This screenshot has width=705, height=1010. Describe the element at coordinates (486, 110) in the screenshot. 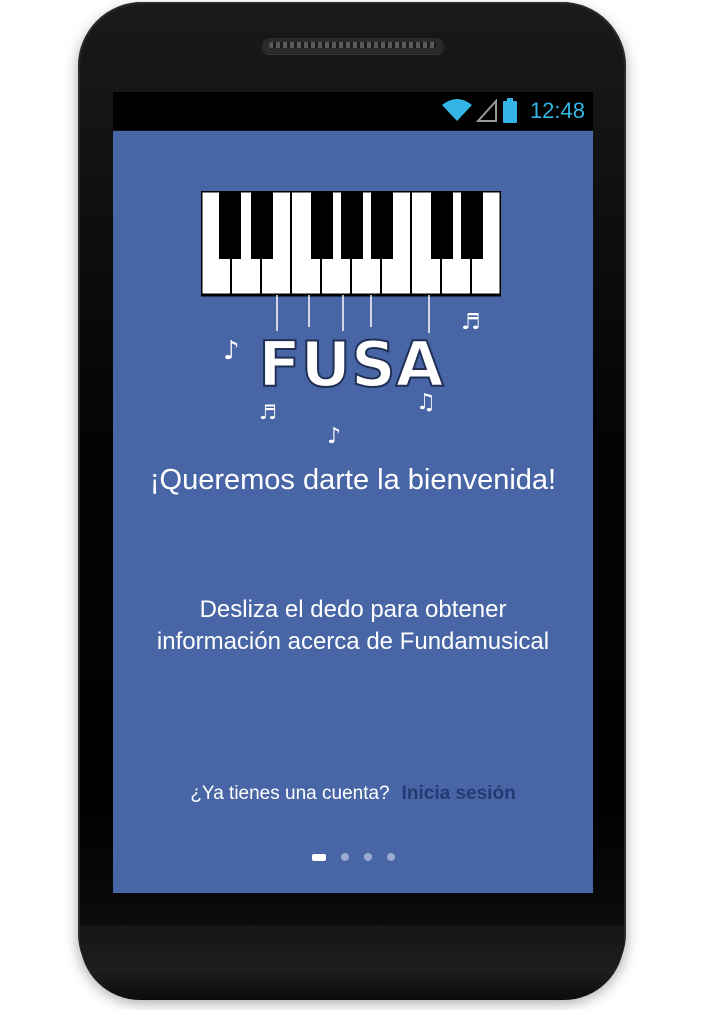

I see `signal-icon` at that location.